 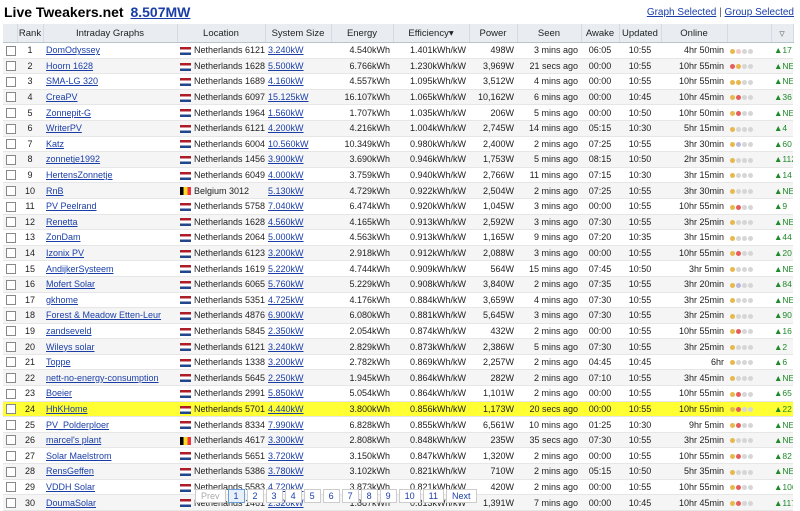 I want to click on system-size-link: 3.300kW, so click(x=286, y=440).